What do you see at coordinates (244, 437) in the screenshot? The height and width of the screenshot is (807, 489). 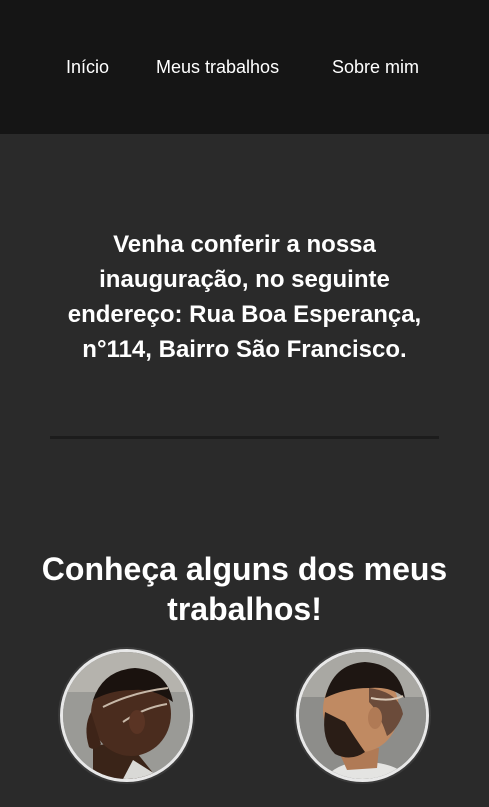 I see `section-divider` at bounding box center [244, 437].